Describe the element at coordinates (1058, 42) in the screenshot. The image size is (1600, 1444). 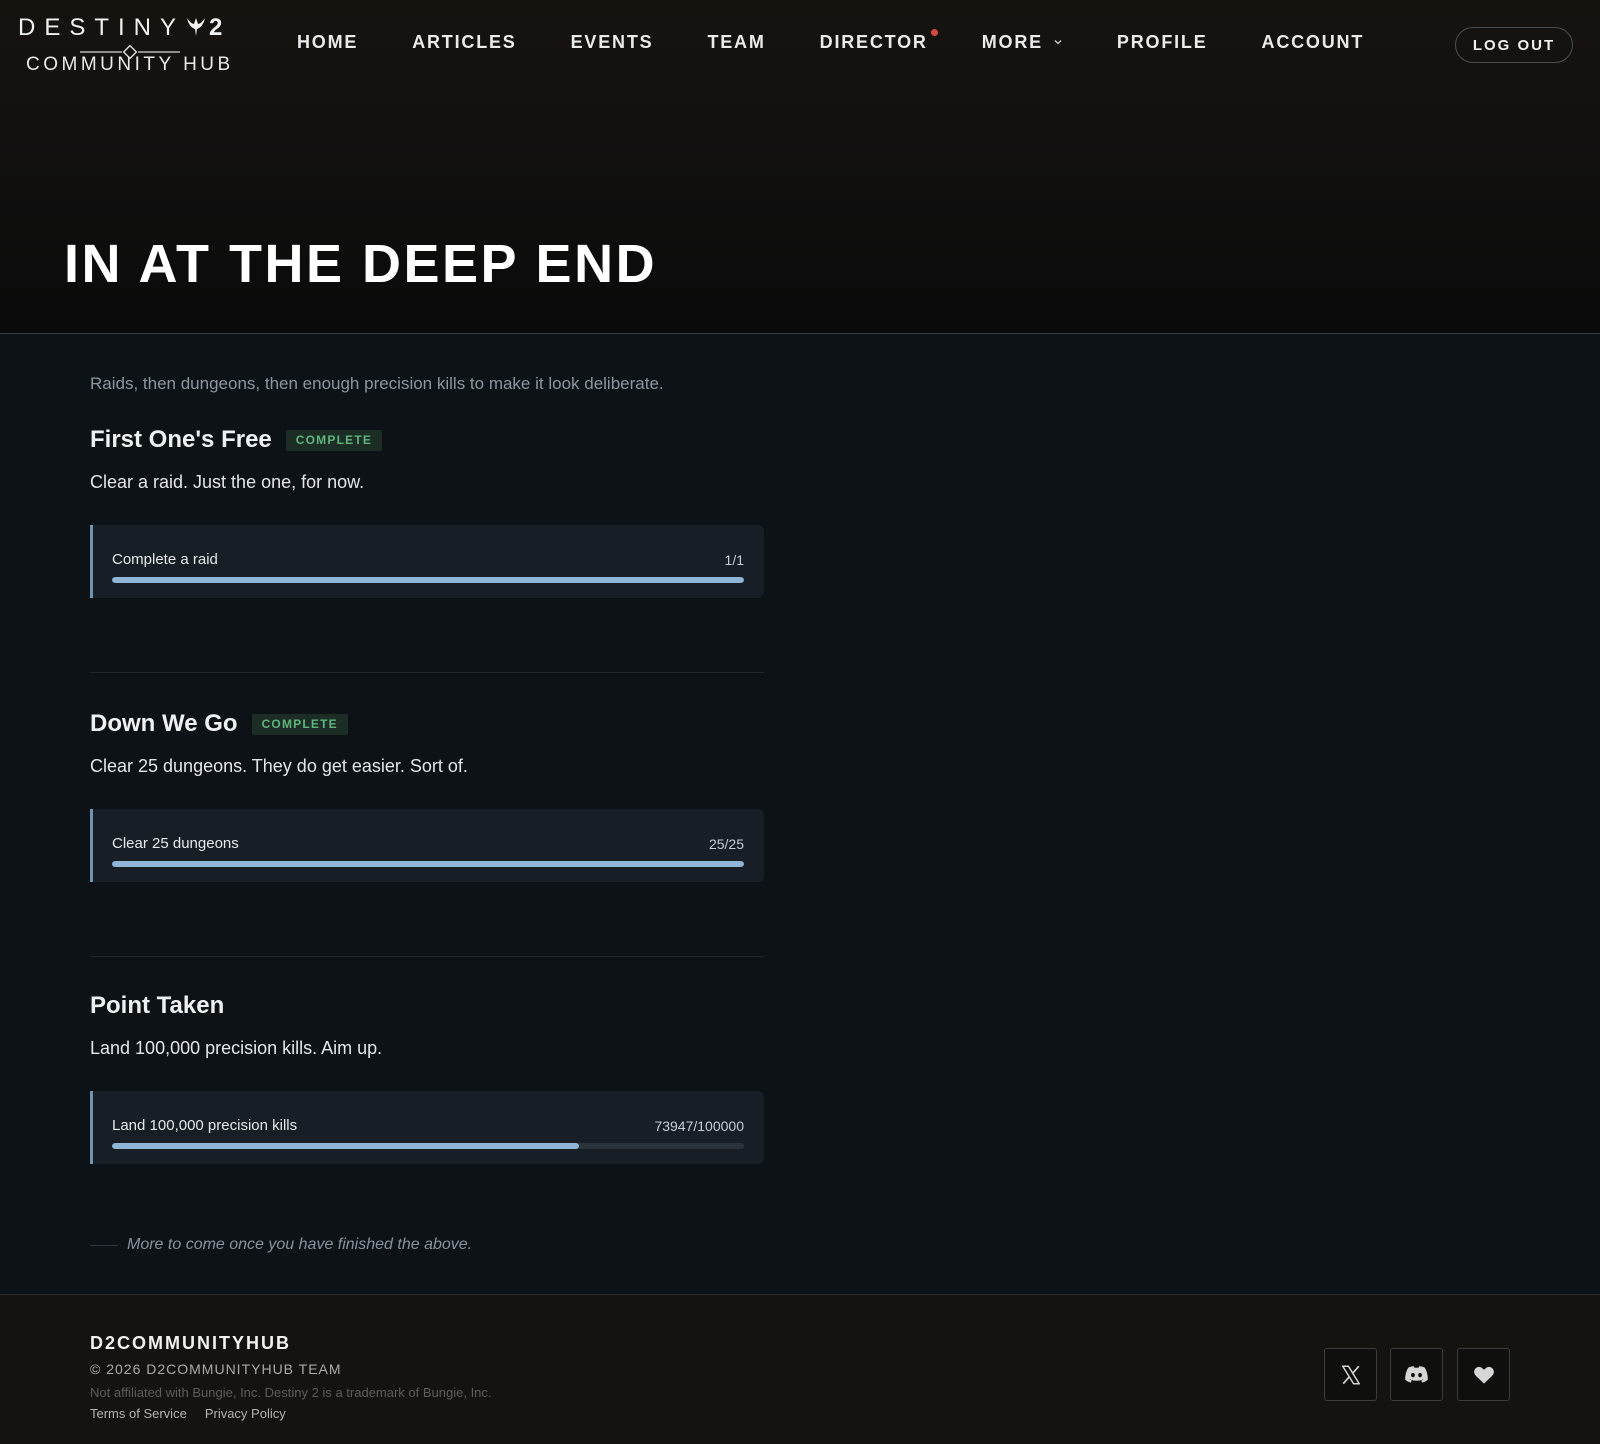
I see `chevron-down-icon` at that location.